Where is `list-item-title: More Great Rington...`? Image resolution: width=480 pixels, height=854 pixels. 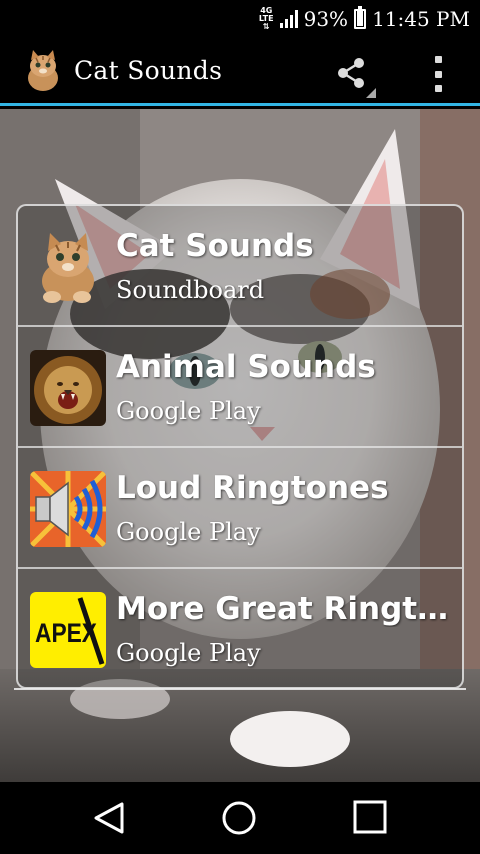
list-item-title: More Great Rington... is located at coordinates (286, 609).